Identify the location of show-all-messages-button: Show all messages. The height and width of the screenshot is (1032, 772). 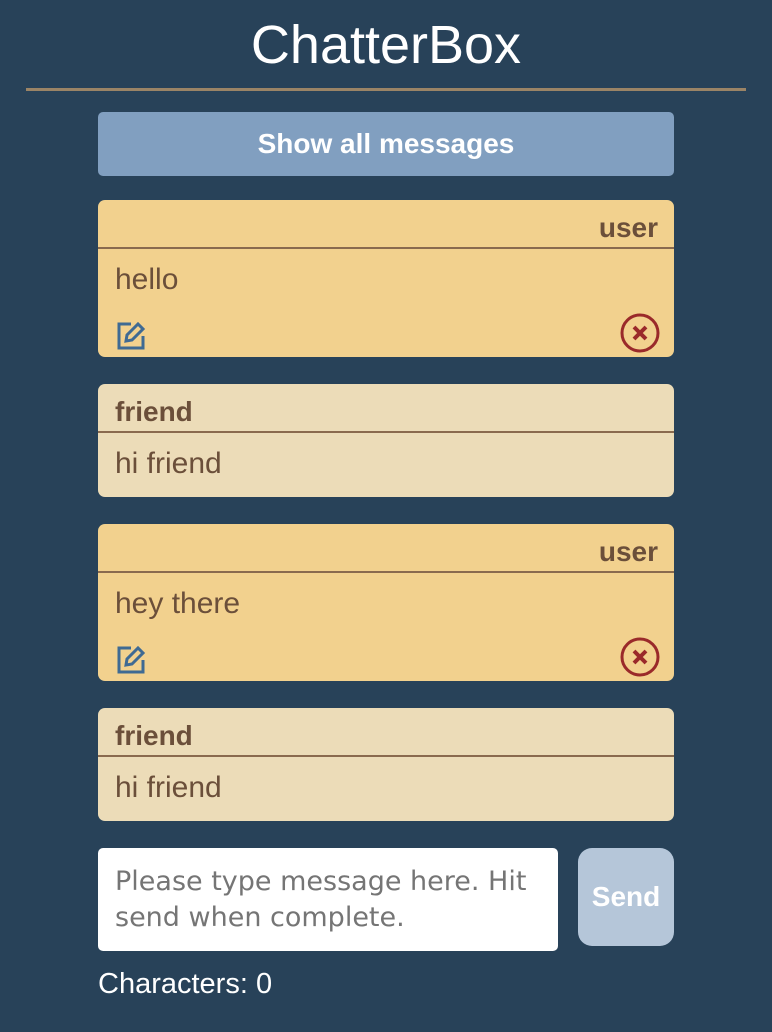
(386, 144).